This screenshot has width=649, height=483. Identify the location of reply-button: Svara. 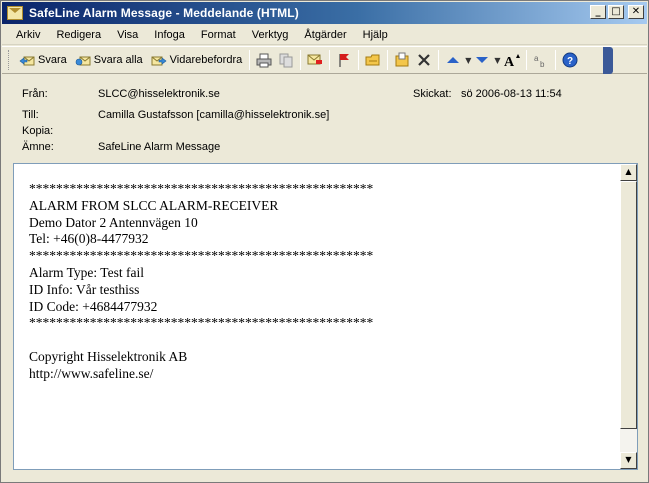
(43, 60).